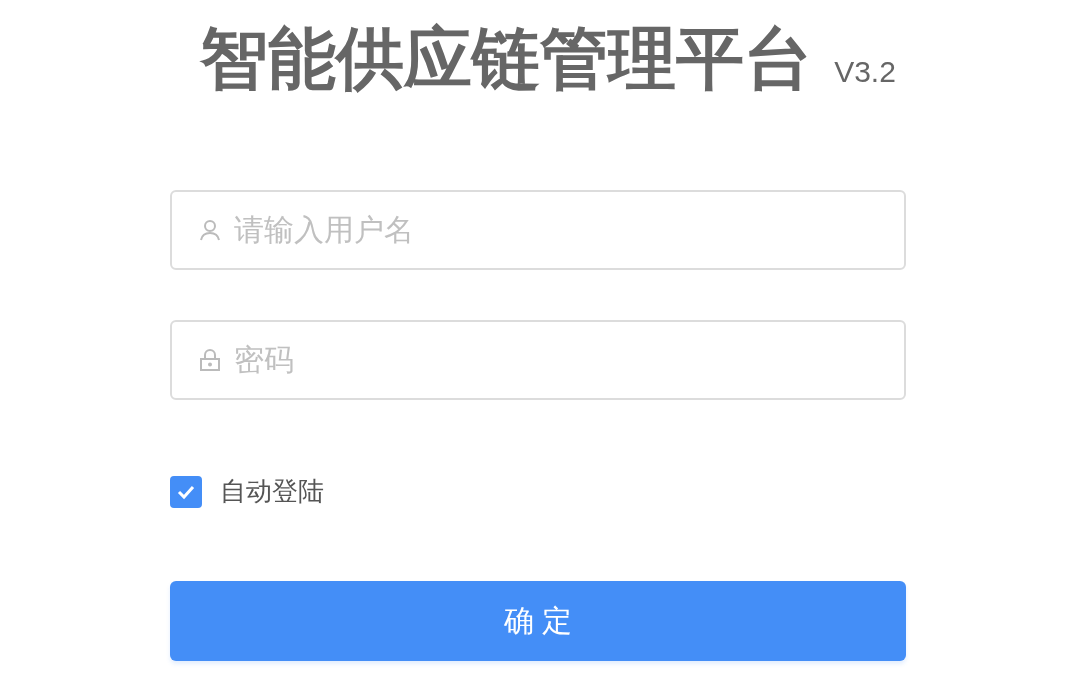  I want to click on lock-icon, so click(210, 360).